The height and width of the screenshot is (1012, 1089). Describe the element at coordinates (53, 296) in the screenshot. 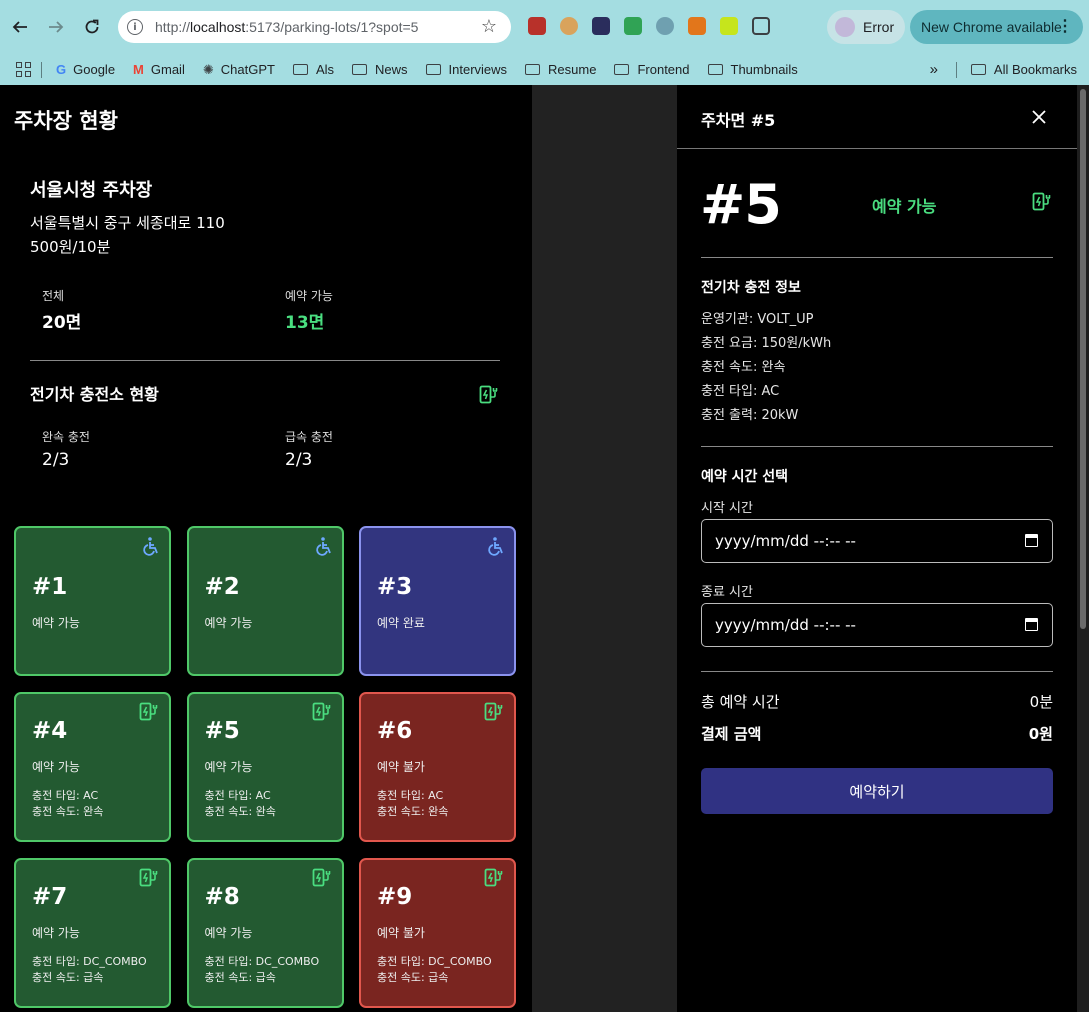

I see `total-spots-label: 전체` at that location.